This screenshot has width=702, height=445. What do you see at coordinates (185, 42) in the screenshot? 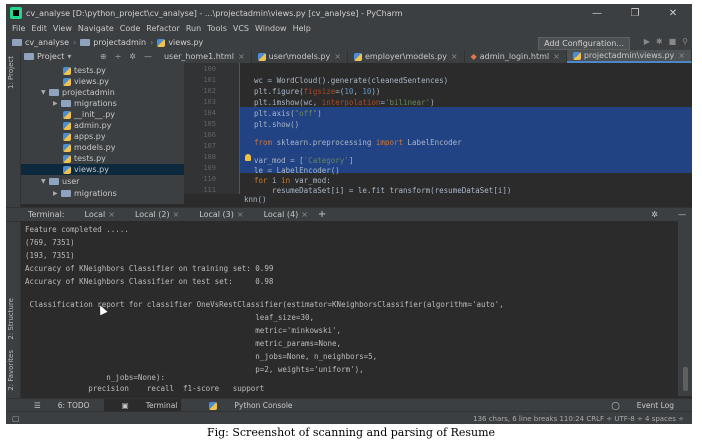
I see `breadcrumb-file: views.py` at bounding box center [185, 42].